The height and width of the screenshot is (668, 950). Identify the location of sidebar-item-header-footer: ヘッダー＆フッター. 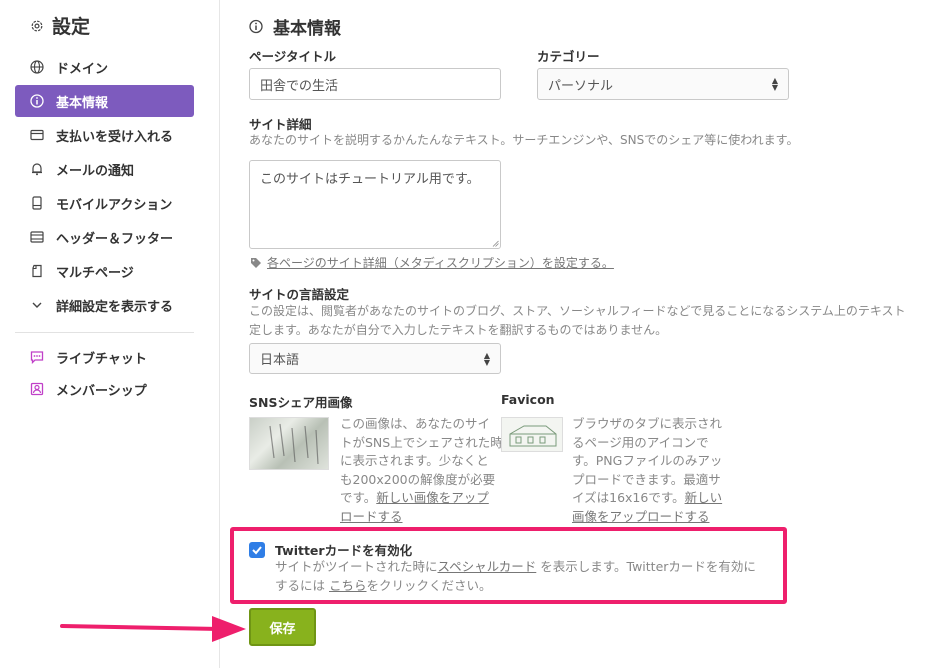
(104, 237).